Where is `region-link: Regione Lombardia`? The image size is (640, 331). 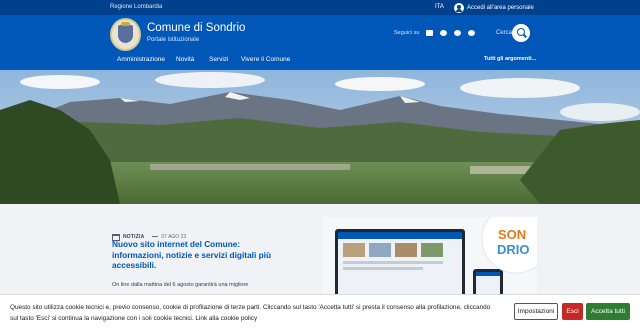
region-link: Regione Lombardia is located at coordinates (136, 7).